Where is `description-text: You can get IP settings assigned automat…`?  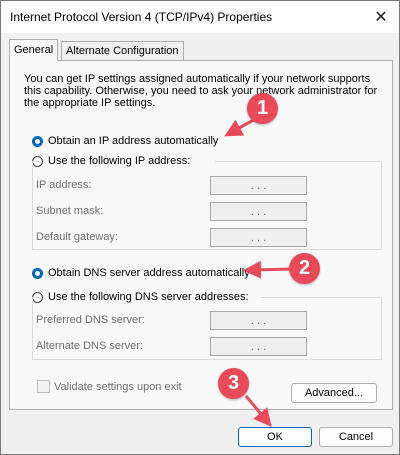
description-text: You can get IP settings assigned automat… is located at coordinates (201, 91).